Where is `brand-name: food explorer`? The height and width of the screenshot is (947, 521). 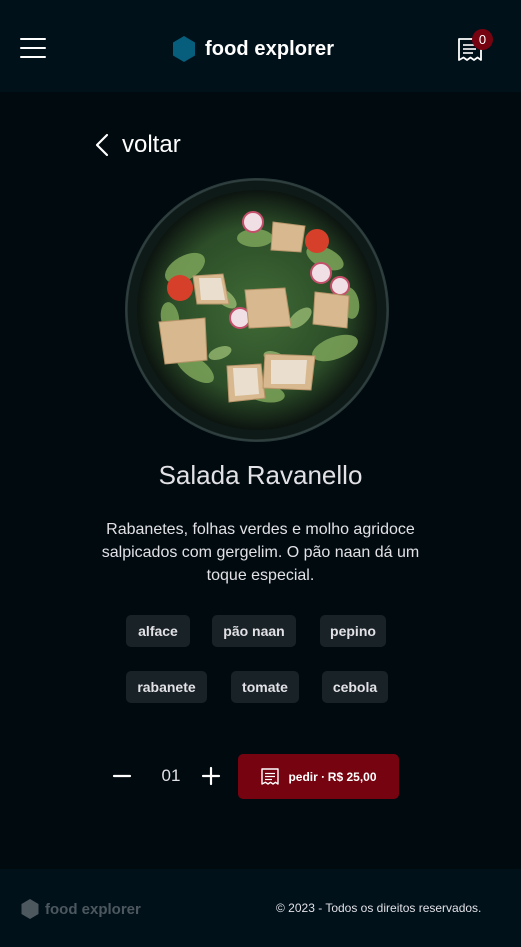 brand-name: food explorer is located at coordinates (270, 48).